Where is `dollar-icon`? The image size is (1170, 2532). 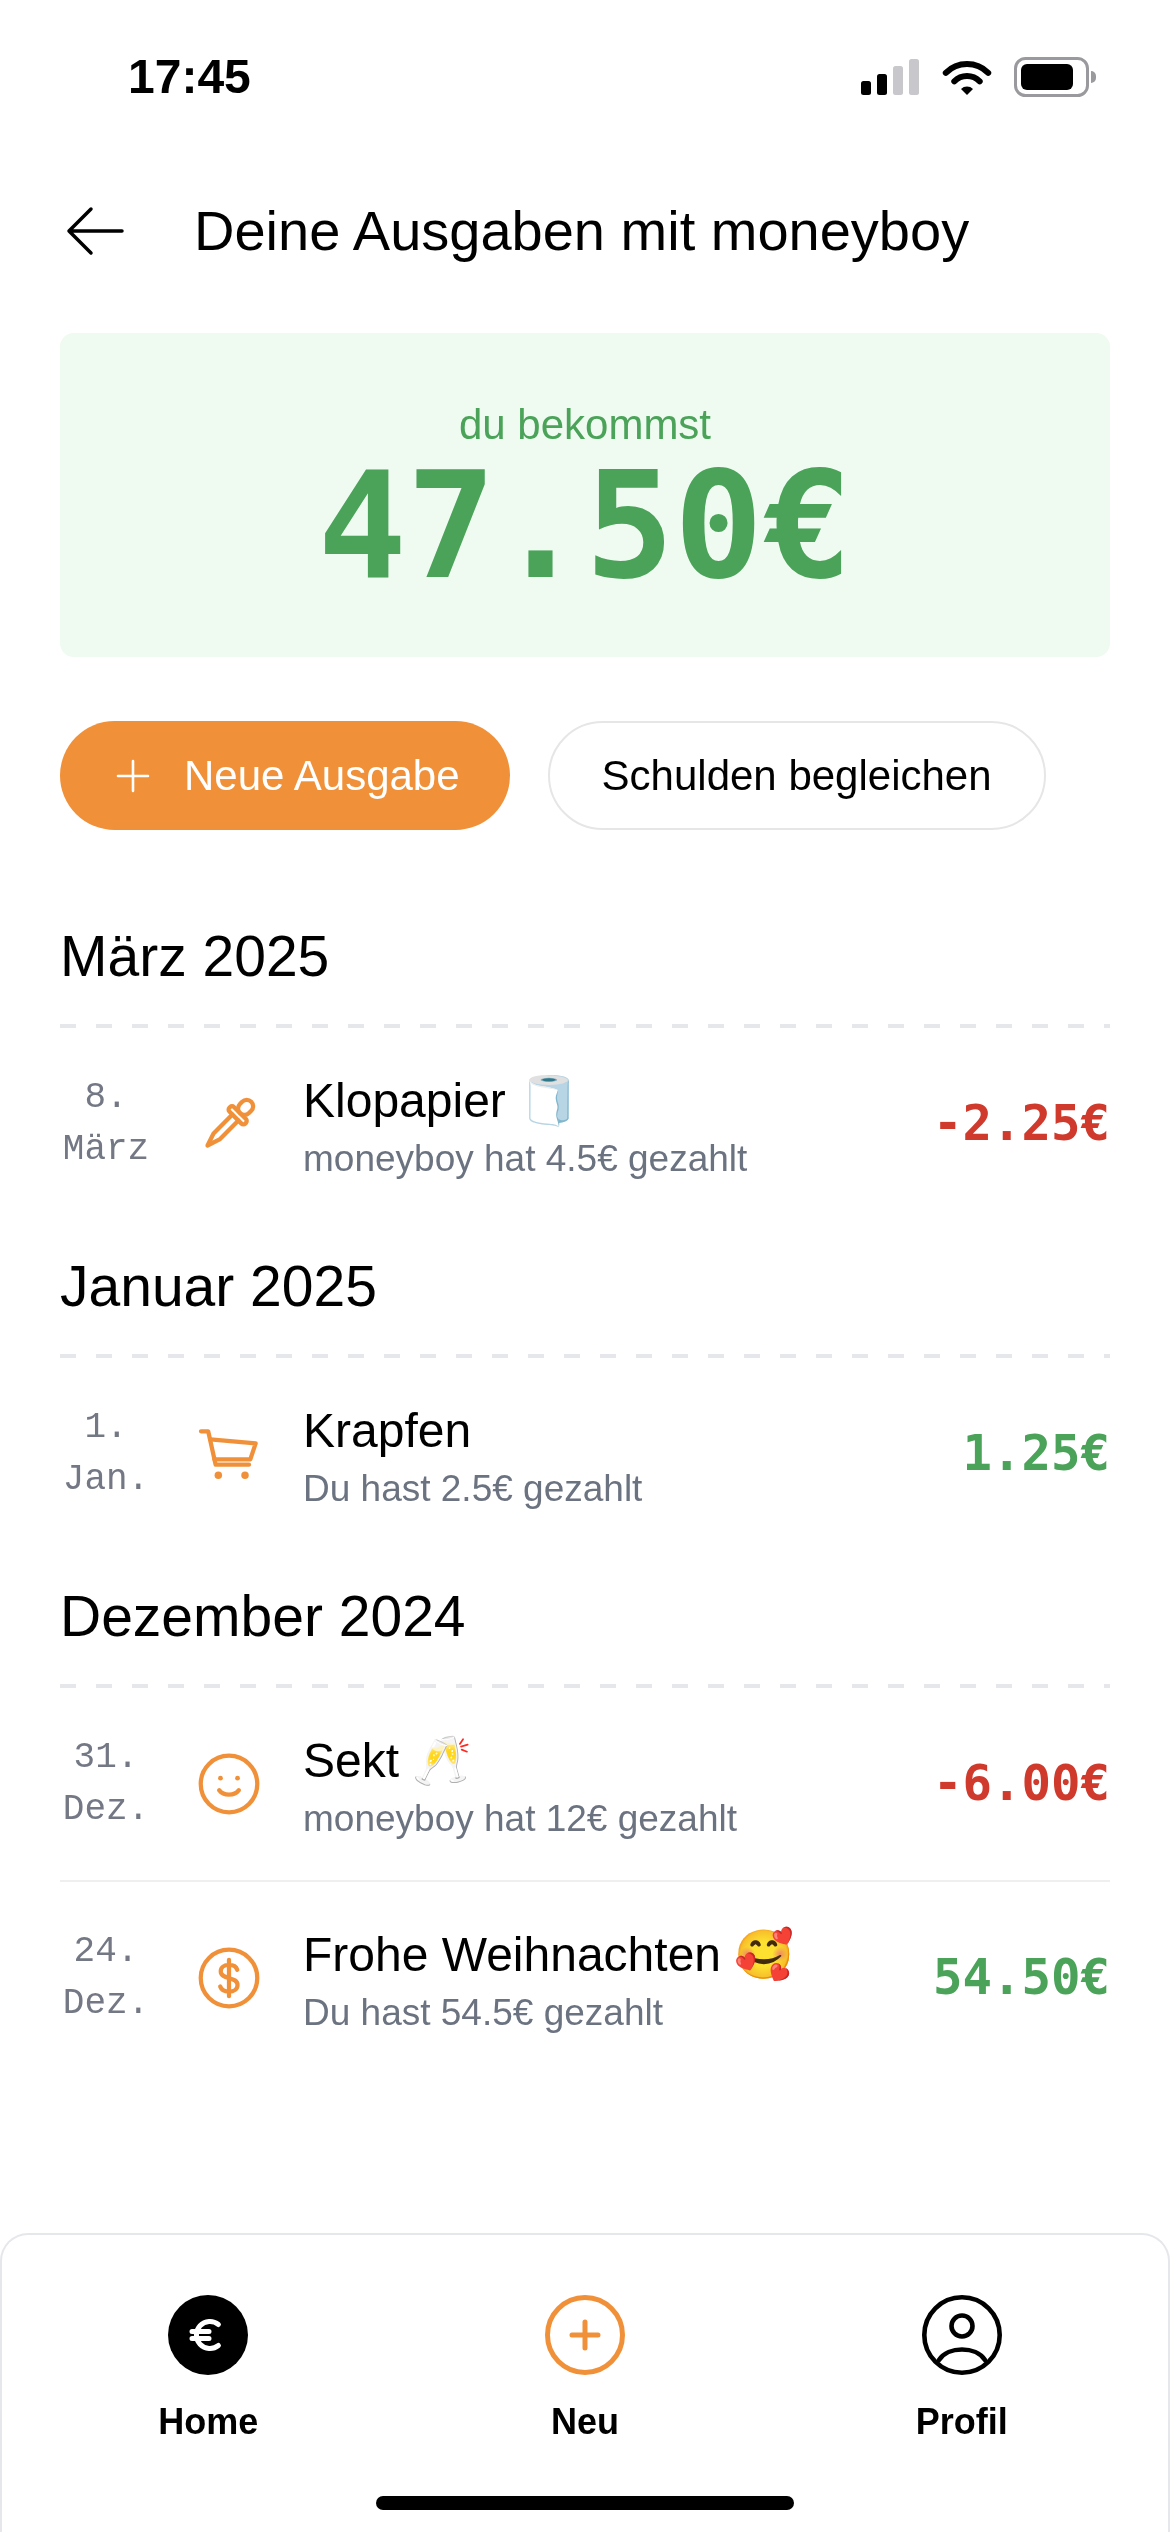
dollar-icon is located at coordinates (229, 1978).